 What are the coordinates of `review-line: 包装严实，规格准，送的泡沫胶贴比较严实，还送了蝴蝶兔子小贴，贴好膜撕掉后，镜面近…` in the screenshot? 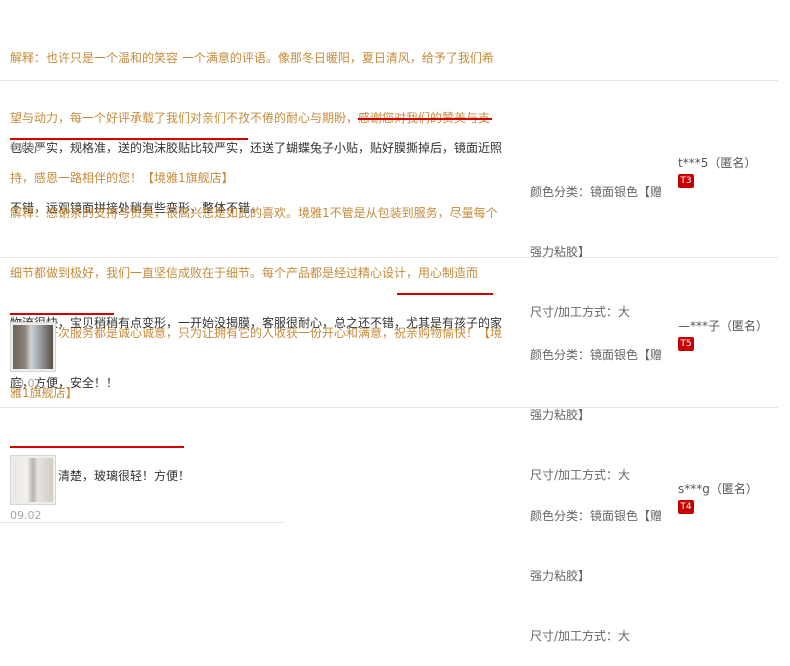 It's located at (256, 148).